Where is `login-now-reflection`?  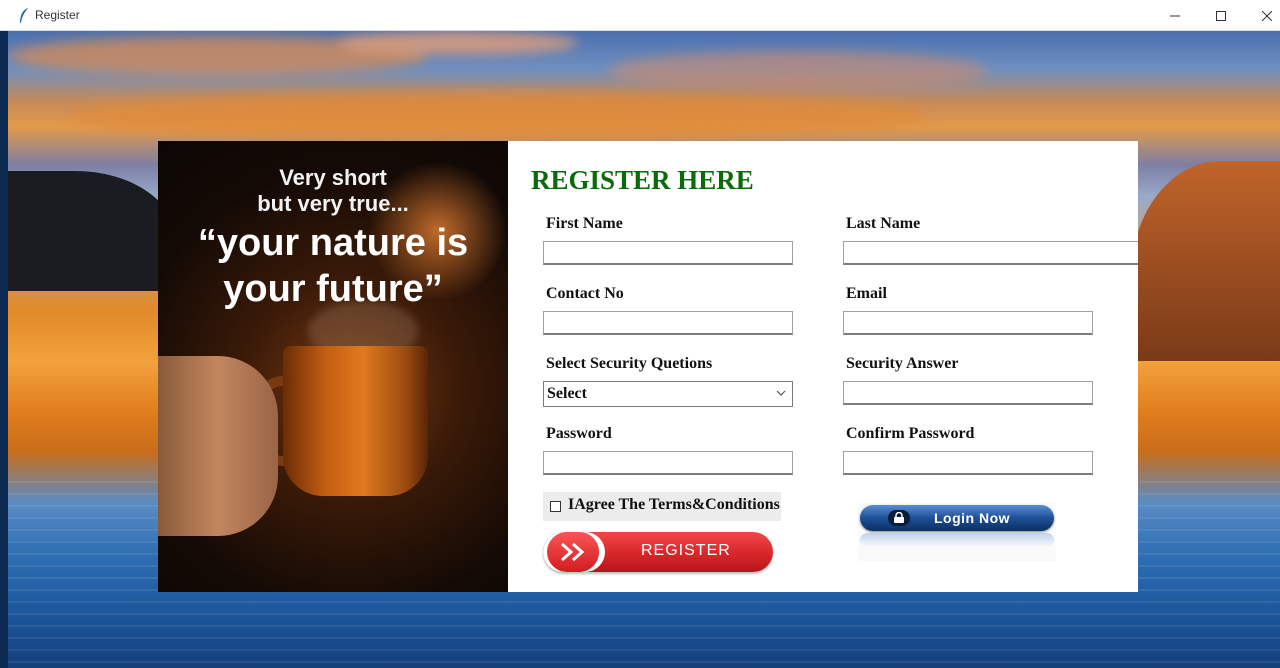
login-now-reflection is located at coordinates (957, 540).